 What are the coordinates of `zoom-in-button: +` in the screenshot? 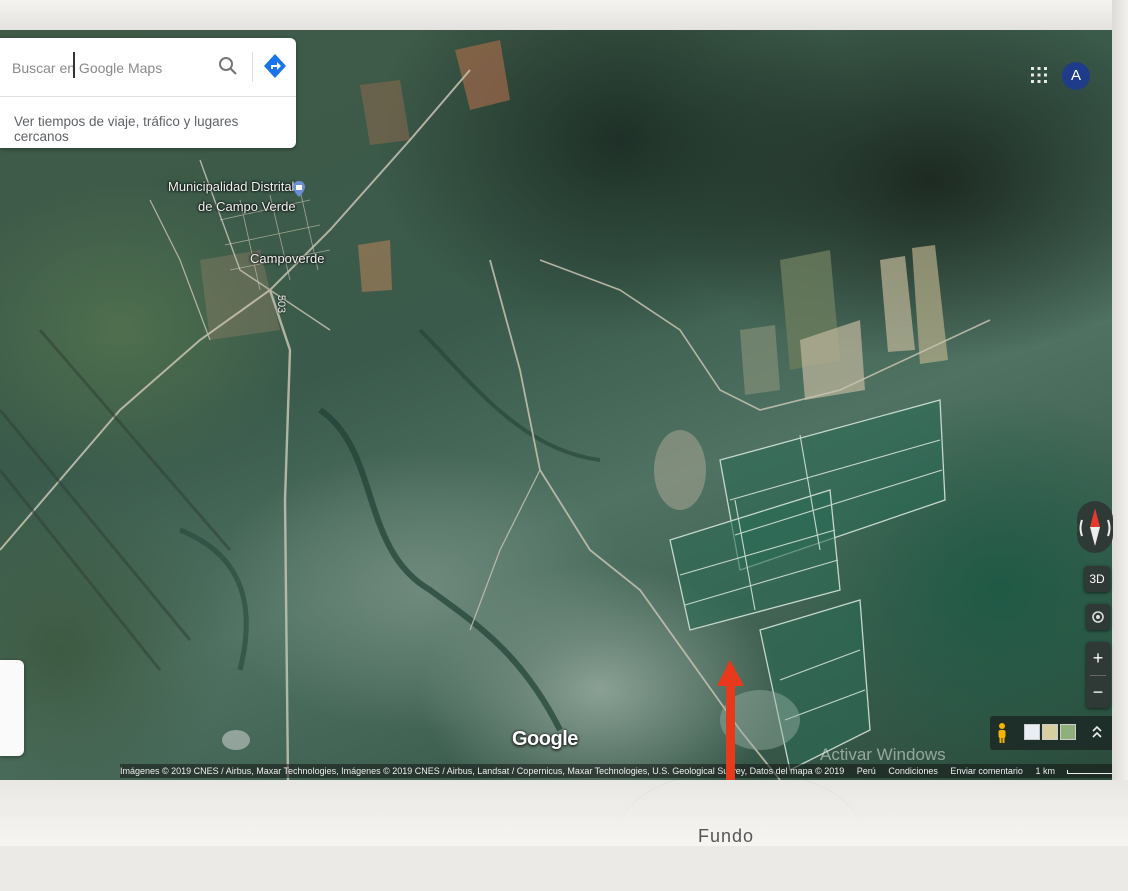 It's located at (1098, 658).